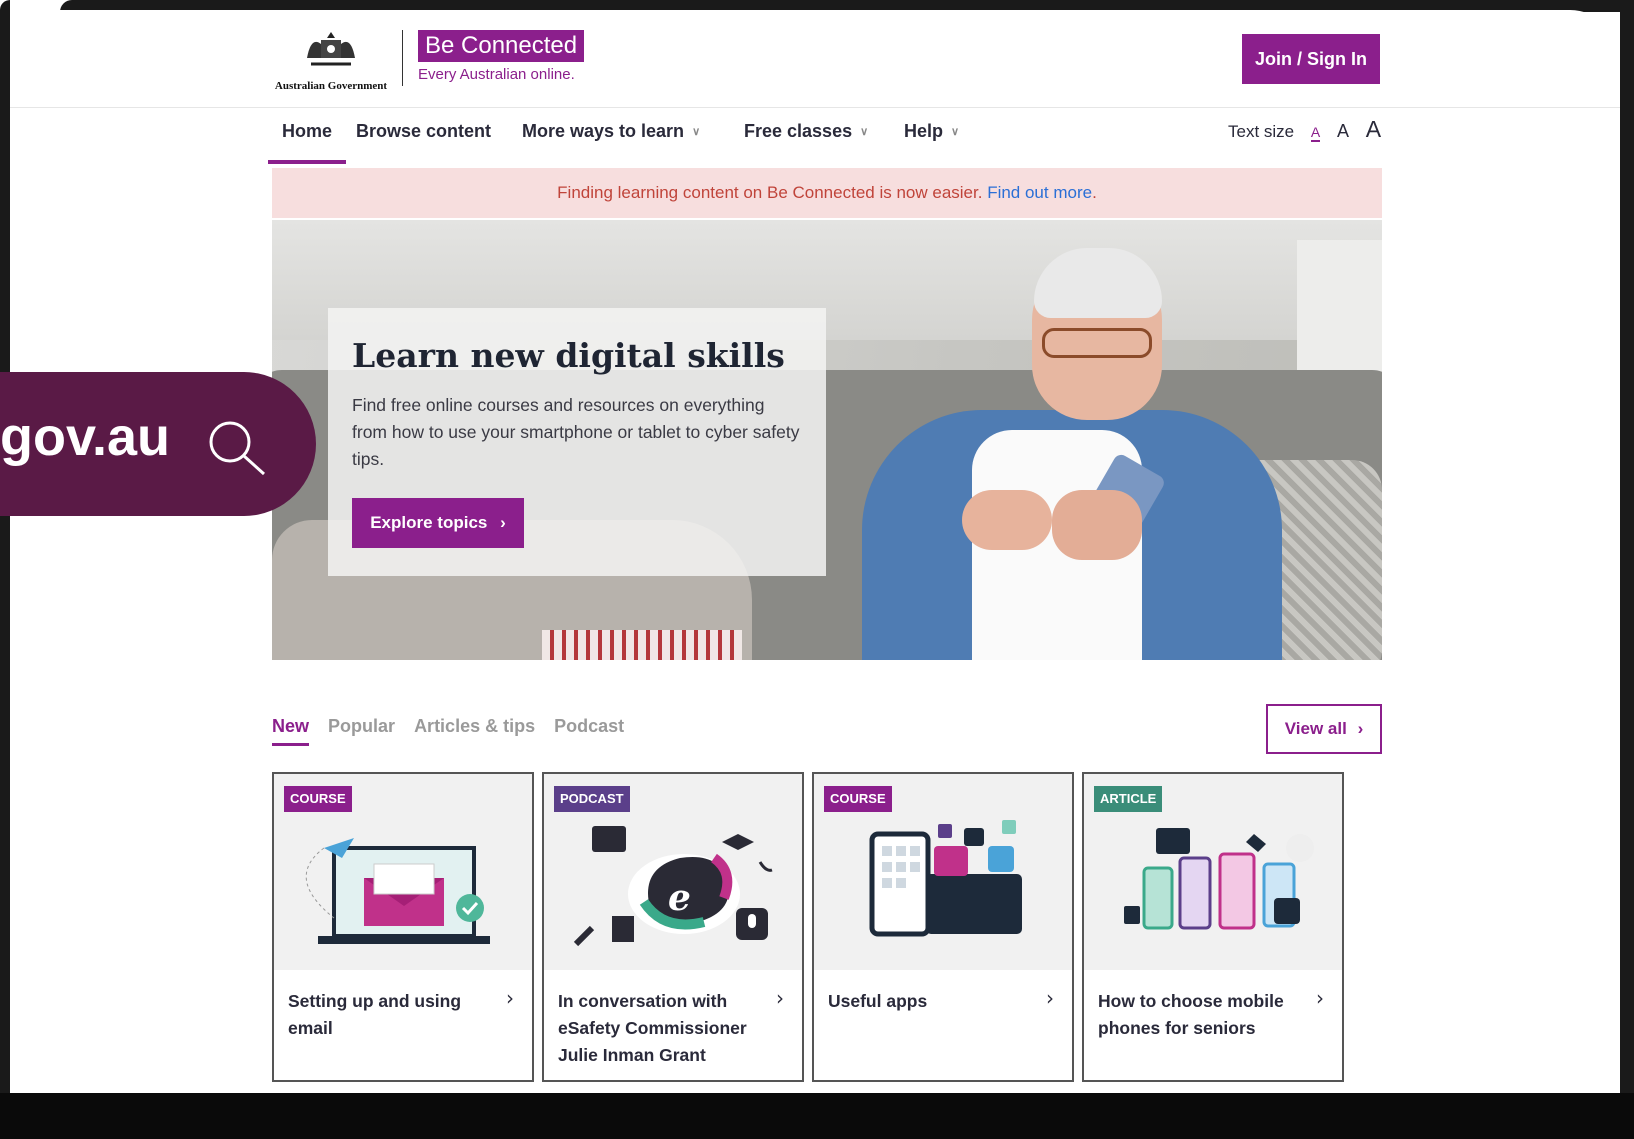 Image resolution: width=1634 pixels, height=1139 pixels. I want to click on tab-articles-tips: Articles & tips, so click(474, 729).